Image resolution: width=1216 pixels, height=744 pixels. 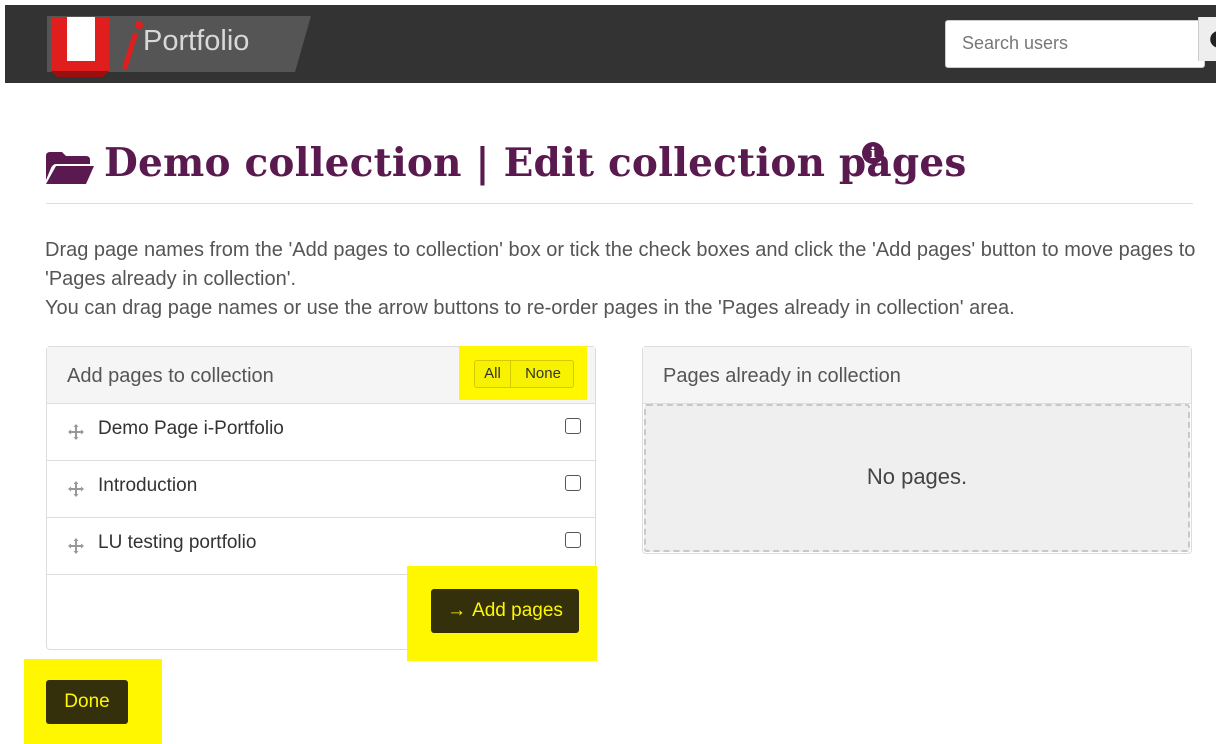 I want to click on search-icon: ●, so click(x=1212, y=38).